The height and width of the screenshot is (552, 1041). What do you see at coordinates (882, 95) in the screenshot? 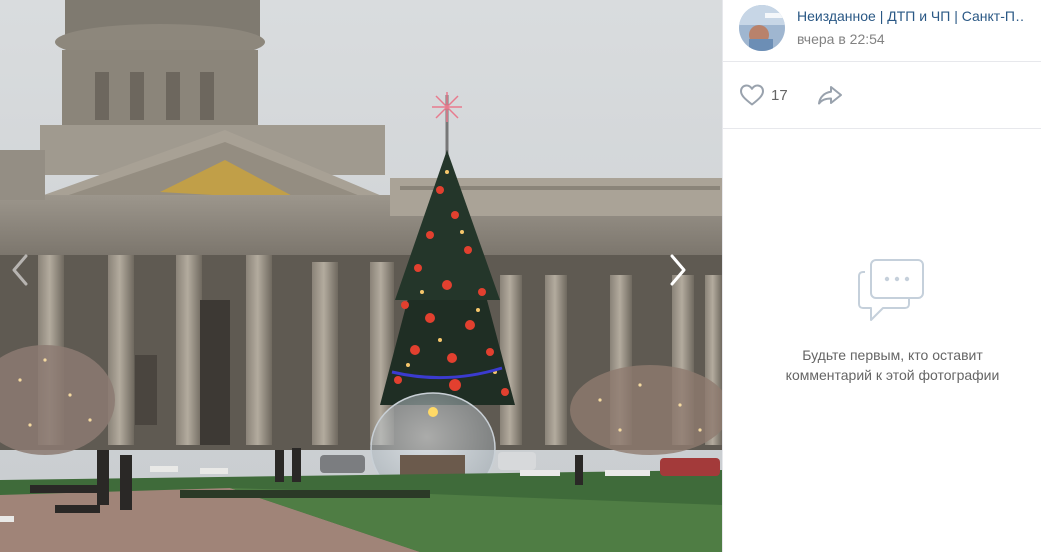
I see `post-actions: 17` at bounding box center [882, 95].